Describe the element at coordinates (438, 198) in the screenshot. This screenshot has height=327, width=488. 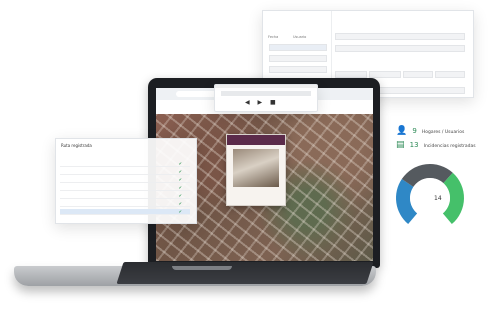
I see `gauge-center-value: 14` at that location.